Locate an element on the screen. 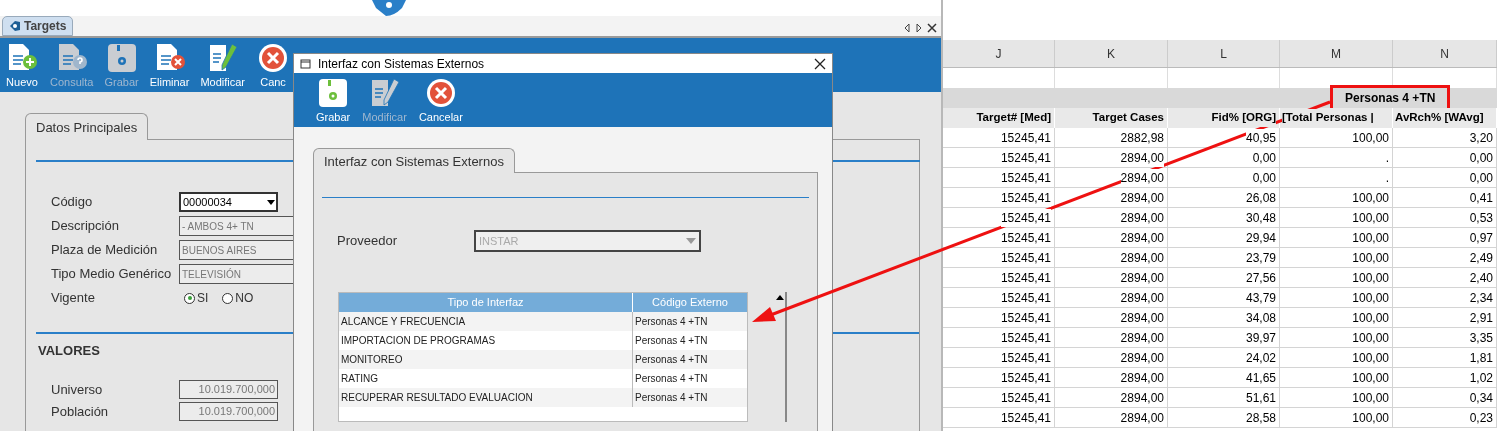 The width and height of the screenshot is (1497, 431). column-letter: M is located at coordinates (1336, 53).